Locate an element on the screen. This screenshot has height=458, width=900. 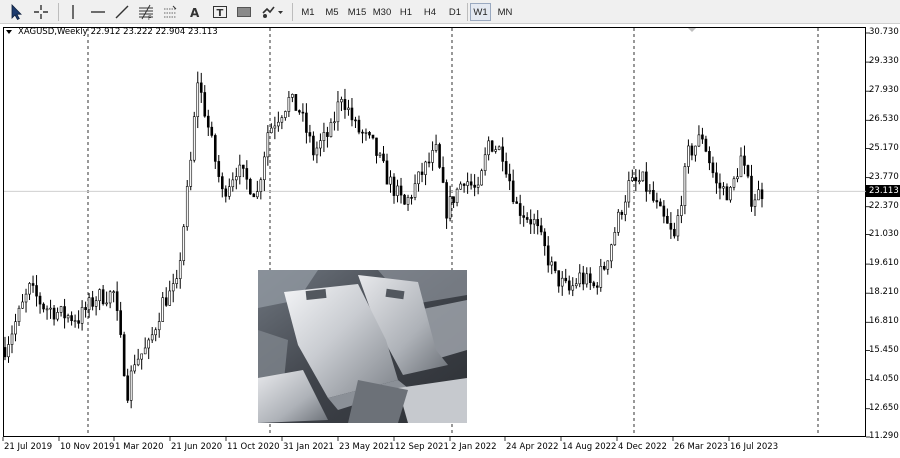
vertical-line-icon is located at coordinates (73, 12).